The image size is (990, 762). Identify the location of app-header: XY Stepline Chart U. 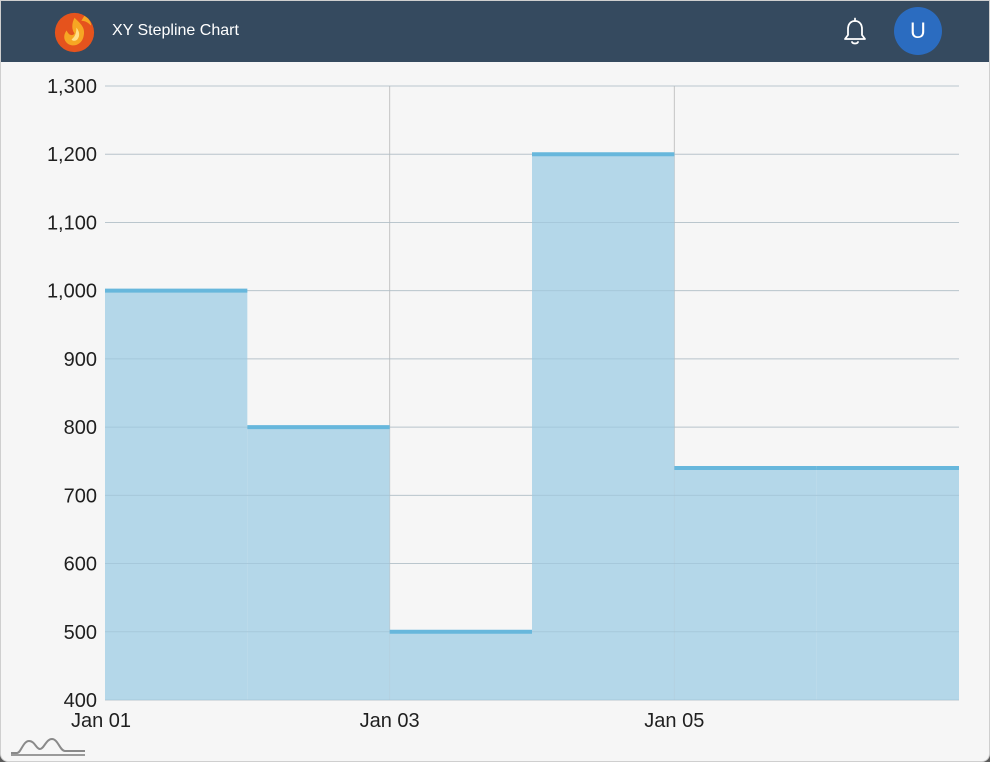
(495, 31).